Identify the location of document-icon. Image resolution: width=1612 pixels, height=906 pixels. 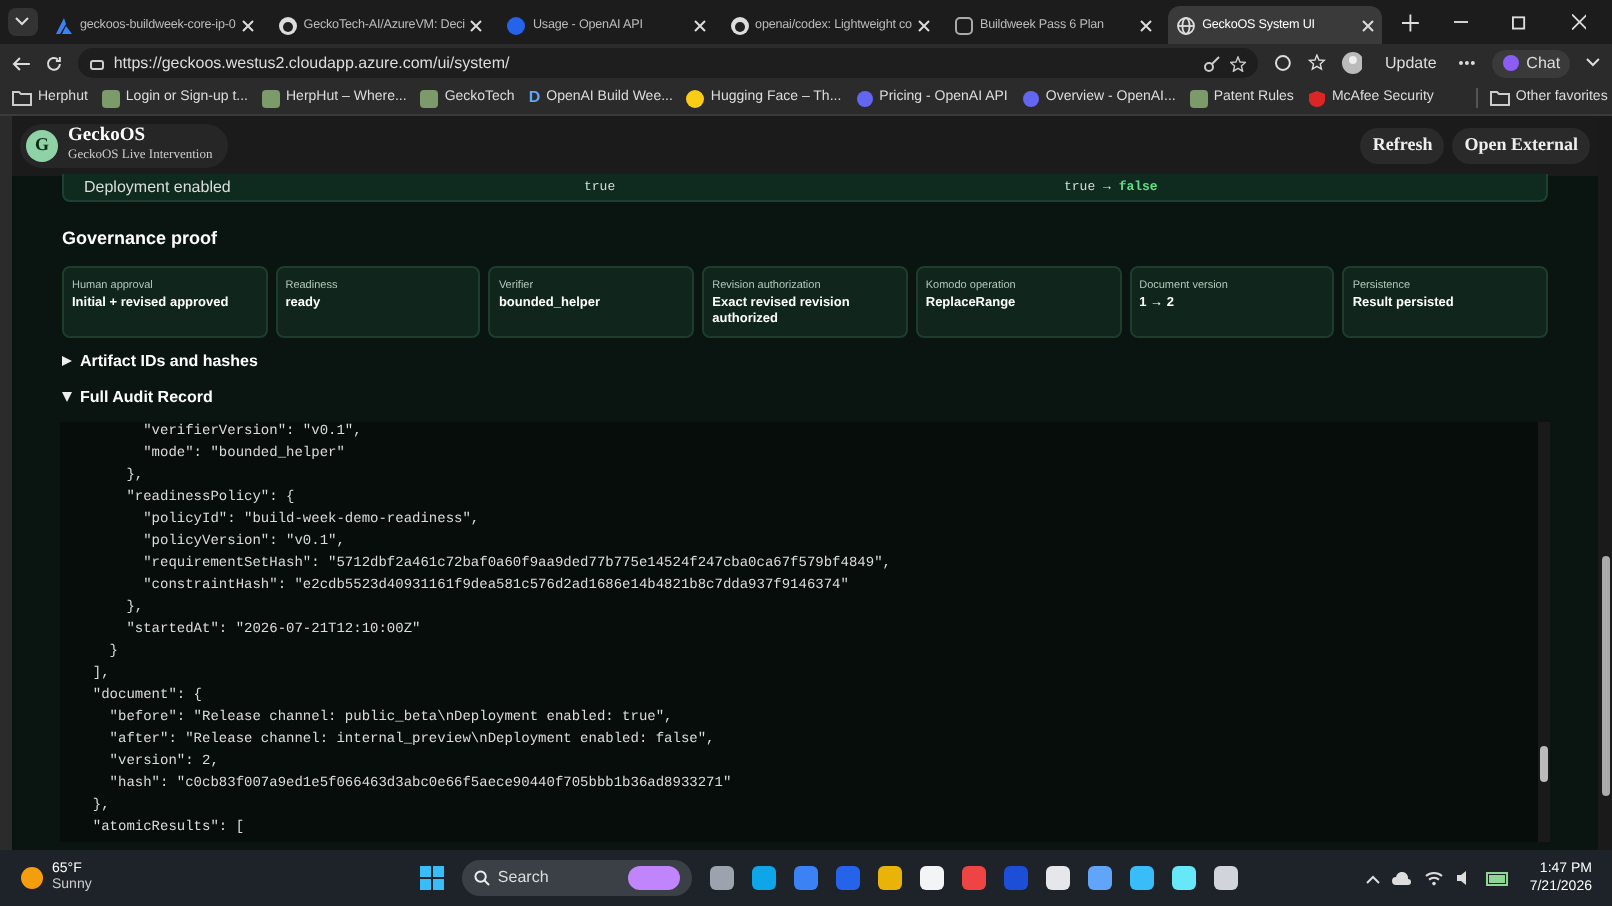
(963, 25).